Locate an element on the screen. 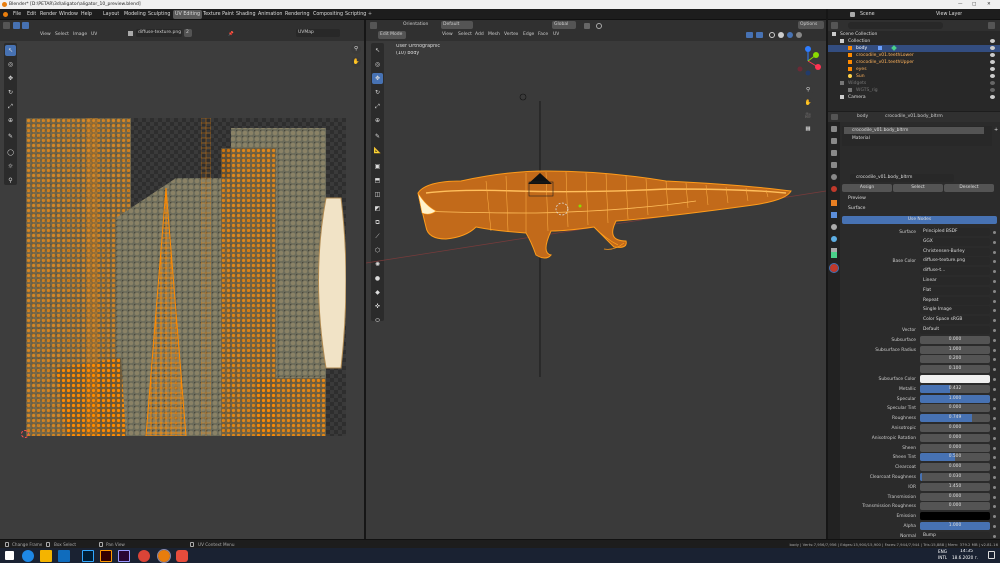  tab-sculpting: Sculpting is located at coordinates (159, 14).